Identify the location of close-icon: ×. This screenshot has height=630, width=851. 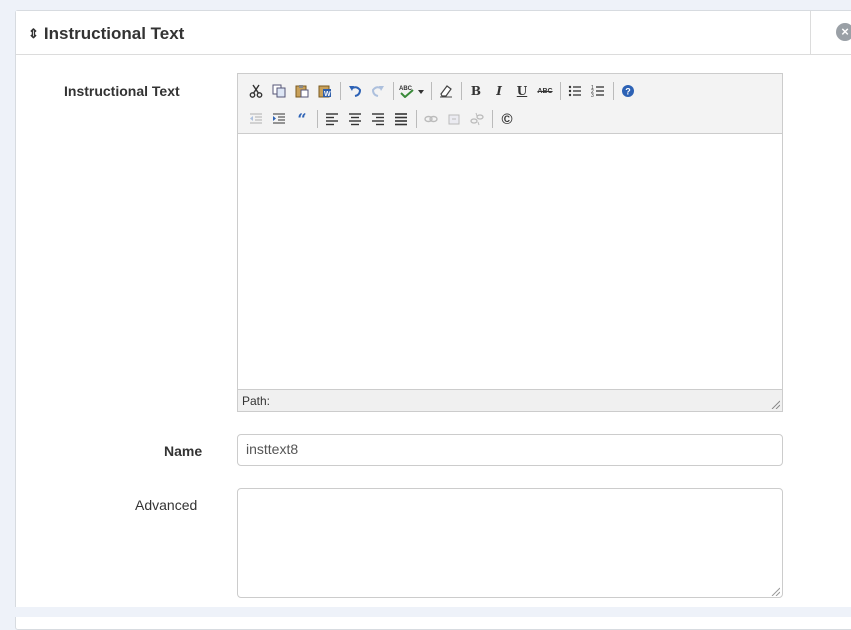
(843, 32).